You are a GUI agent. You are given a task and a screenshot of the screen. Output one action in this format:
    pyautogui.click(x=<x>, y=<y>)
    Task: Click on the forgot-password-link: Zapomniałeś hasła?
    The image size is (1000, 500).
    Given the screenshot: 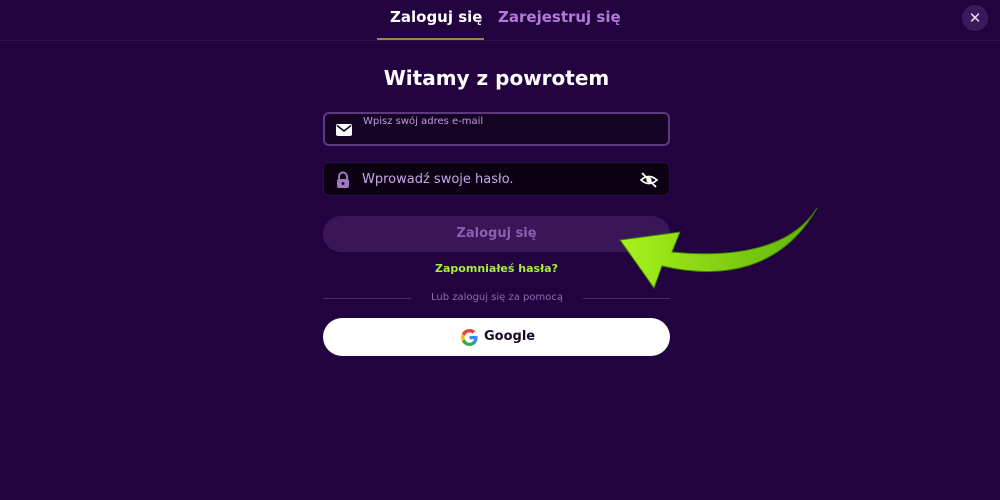 What is the action you would take?
    pyautogui.click(x=496, y=268)
    